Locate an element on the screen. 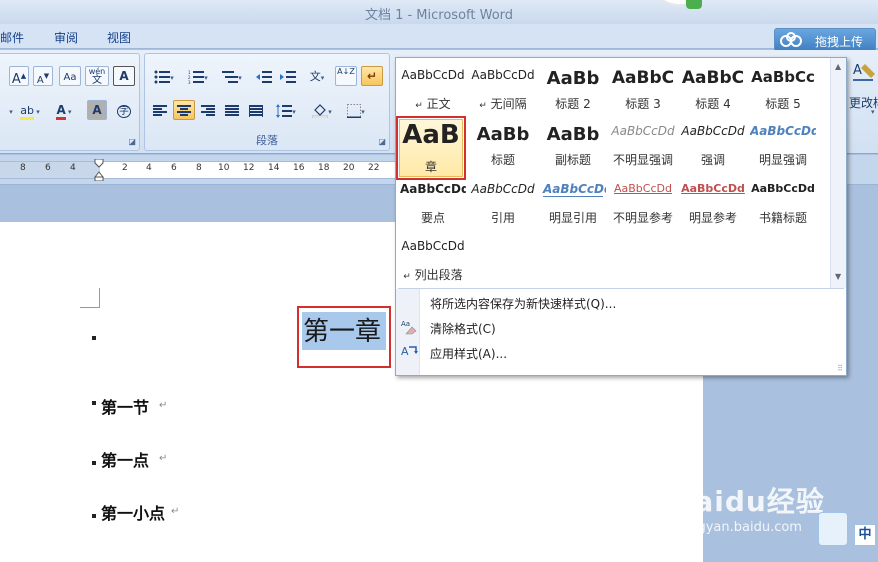 The height and width of the screenshot is (562, 878). scroll-down-icon: ▼ is located at coordinates (838, 276).